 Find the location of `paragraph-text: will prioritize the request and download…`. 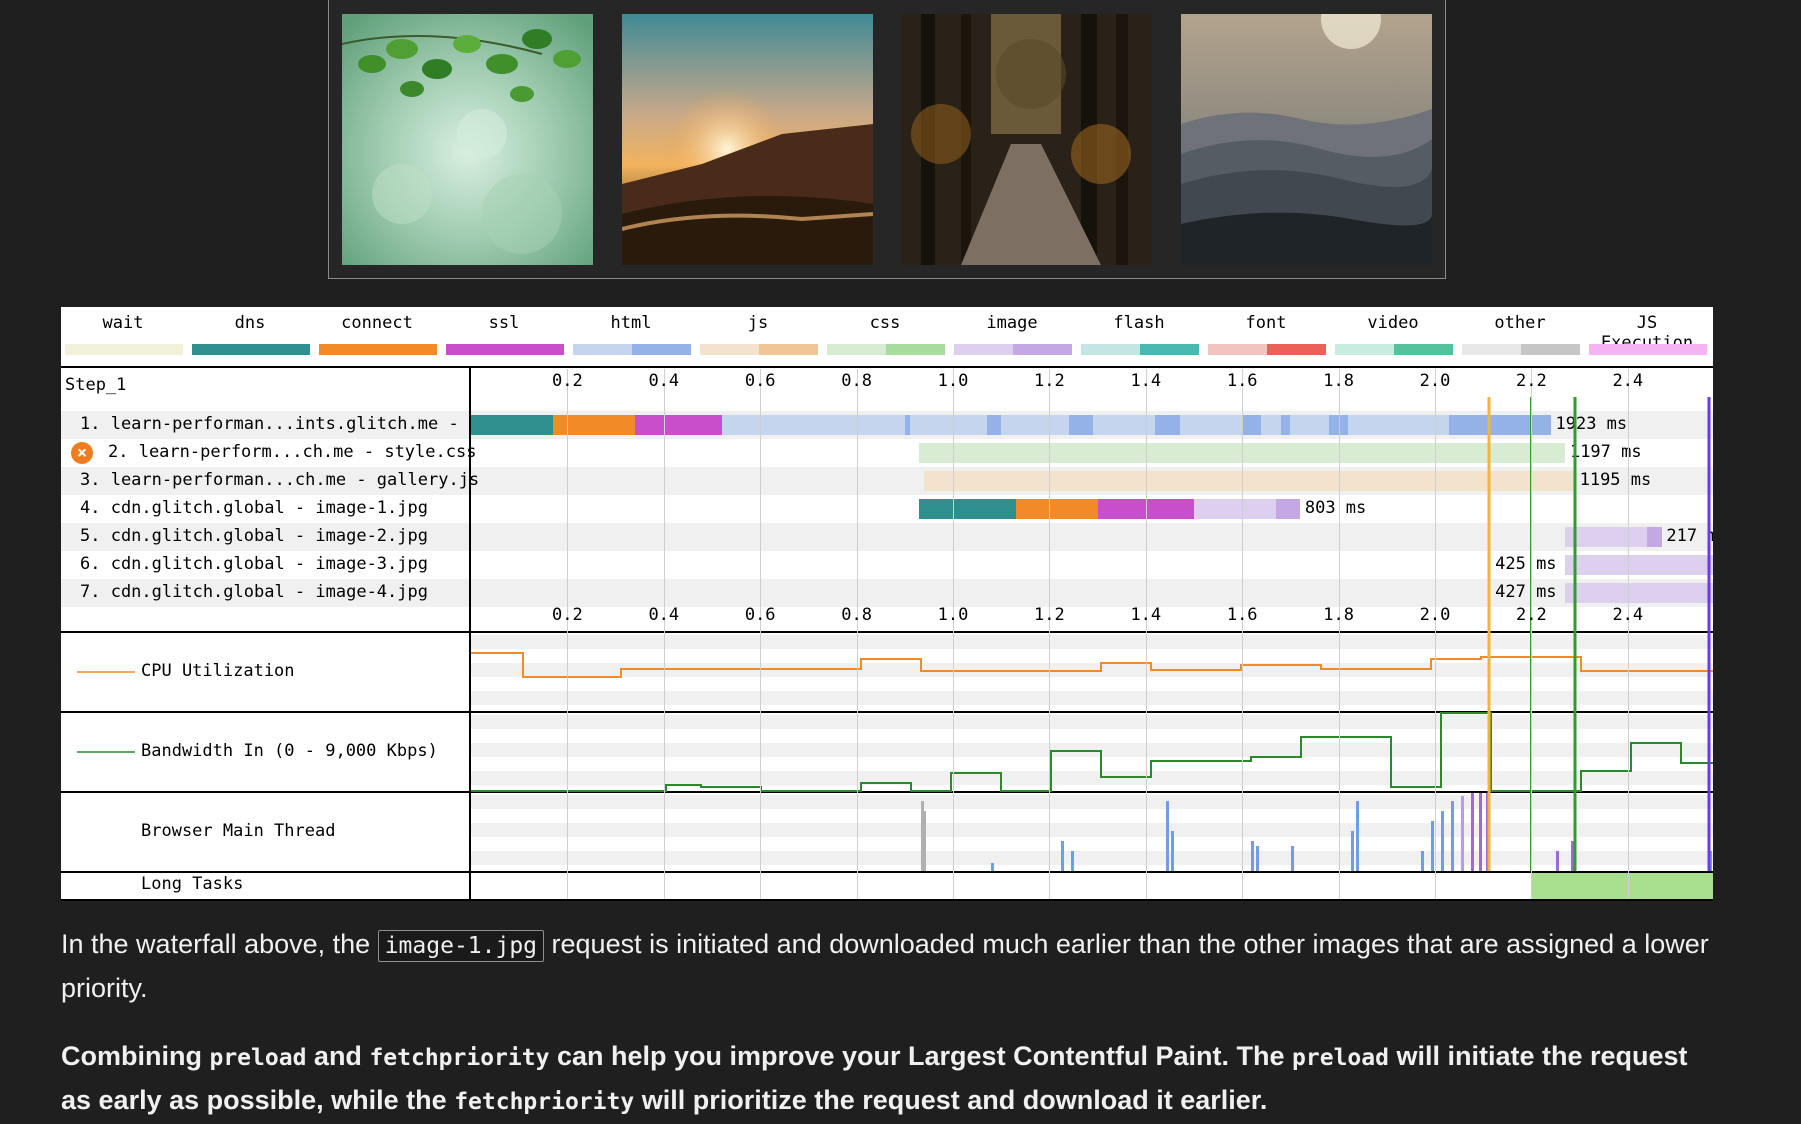

paragraph-text: will prioritize the request and download… is located at coordinates (951, 1100).